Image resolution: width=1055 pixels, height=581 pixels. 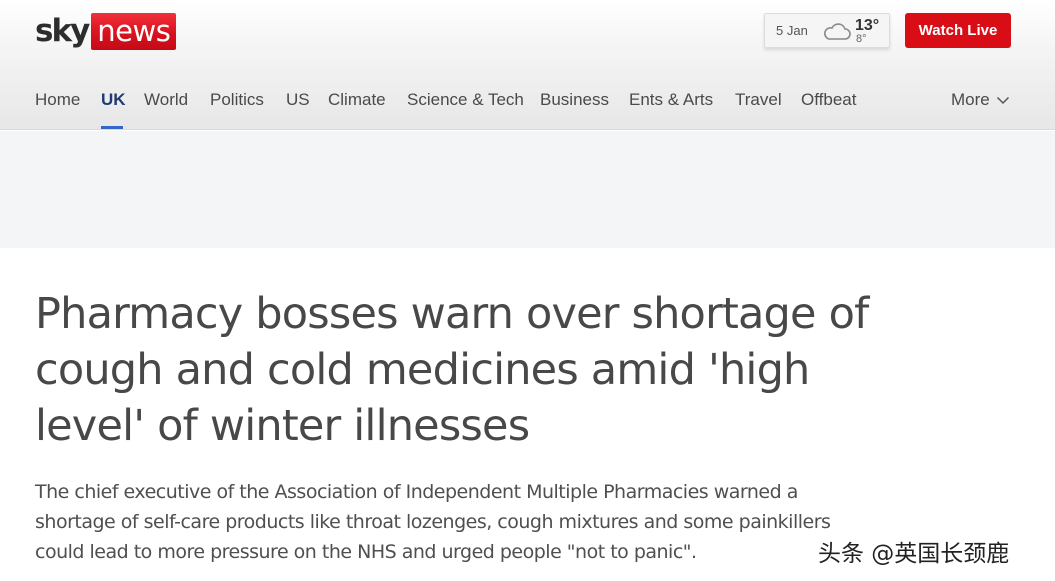 What do you see at coordinates (62, 31) in the screenshot?
I see `logo-sky-text: sky` at bounding box center [62, 31].